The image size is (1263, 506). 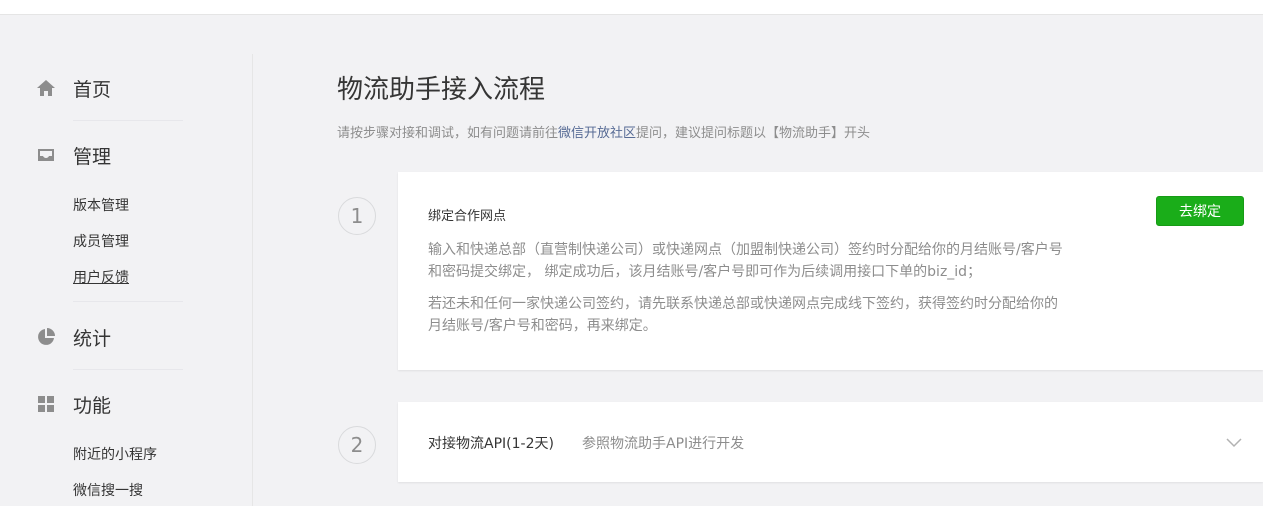 What do you see at coordinates (108, 490) in the screenshot?
I see `sidebar-subitem-search: 微信搜一搜` at bounding box center [108, 490].